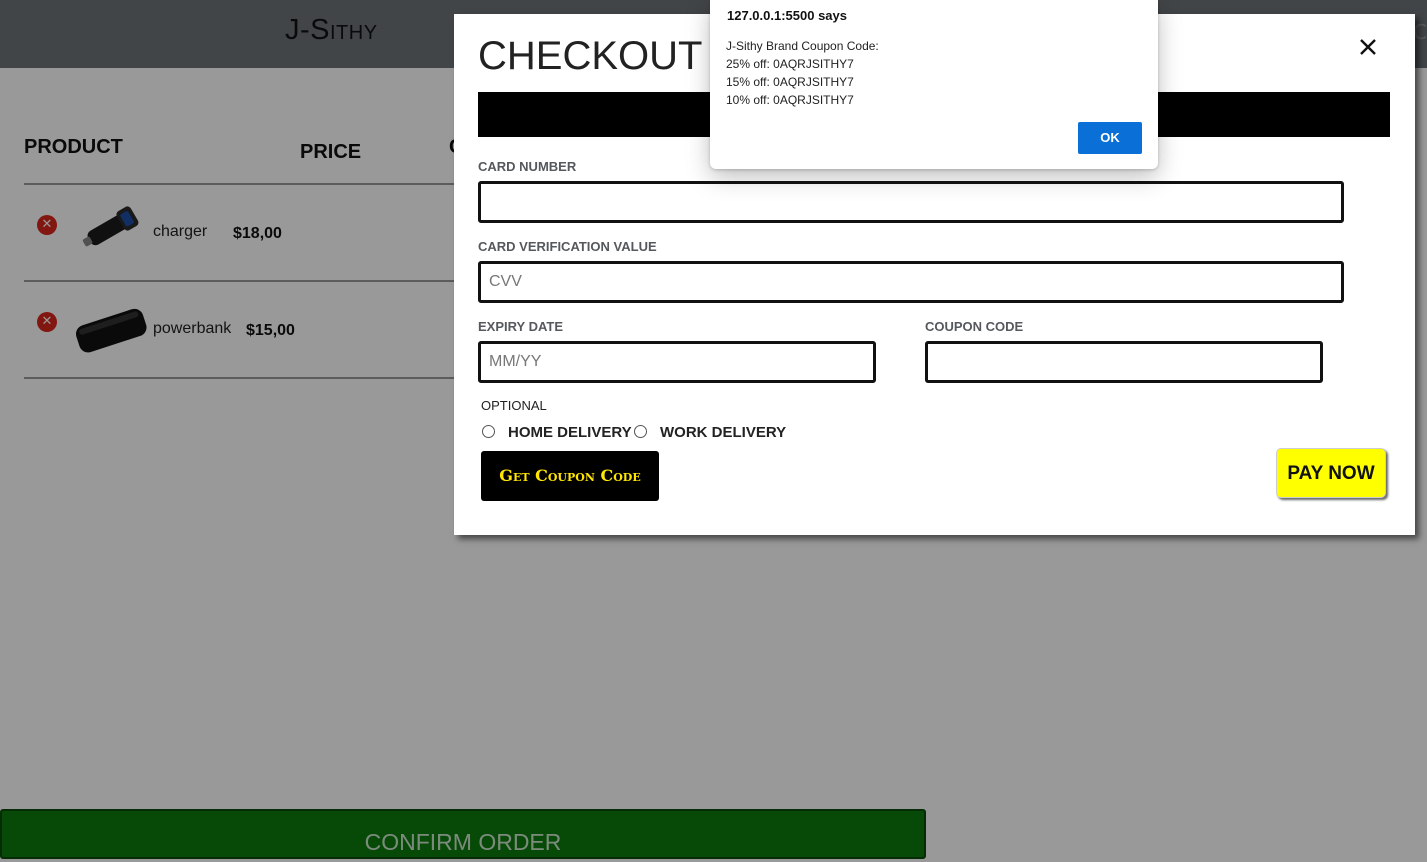  Describe the element at coordinates (790, 100) in the screenshot. I see `alert-line: 10% off: 0AQRJSITHY7` at that location.